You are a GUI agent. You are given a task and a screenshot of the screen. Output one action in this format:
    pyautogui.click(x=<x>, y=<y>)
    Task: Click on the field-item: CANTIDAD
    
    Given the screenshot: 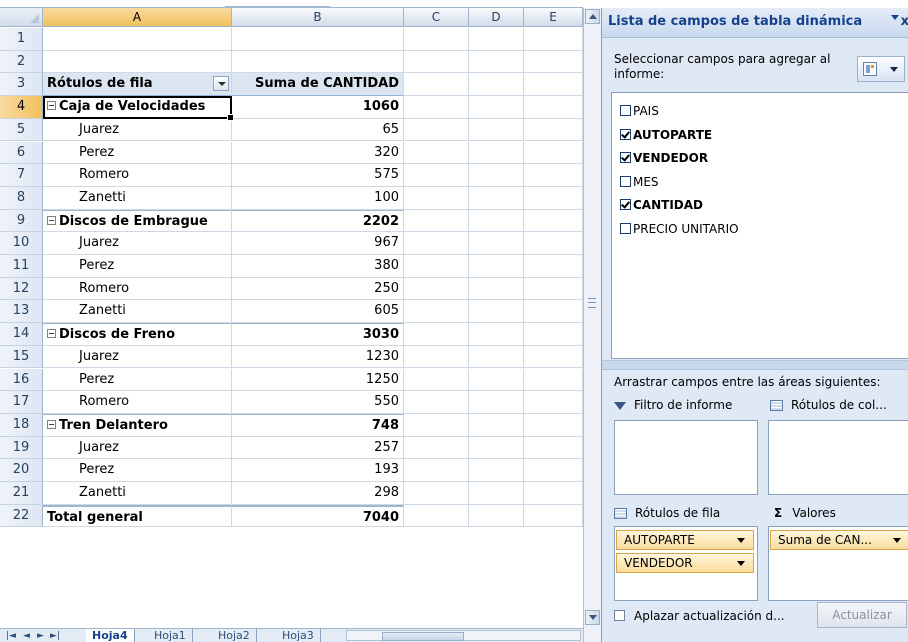 What is the action you would take?
    pyautogui.click(x=661, y=205)
    